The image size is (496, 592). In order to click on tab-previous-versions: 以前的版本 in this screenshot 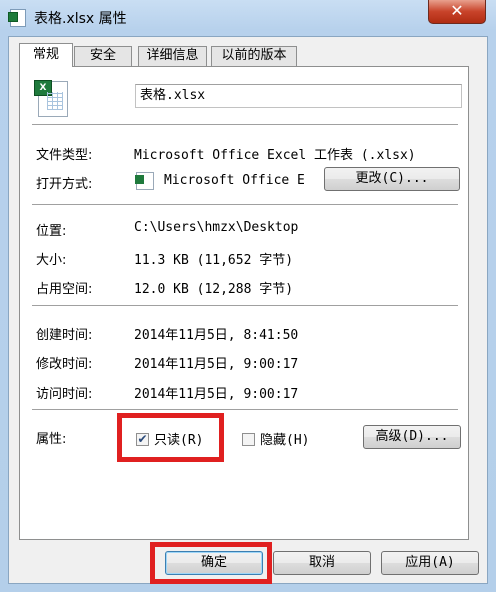, I will do `click(254, 56)`.